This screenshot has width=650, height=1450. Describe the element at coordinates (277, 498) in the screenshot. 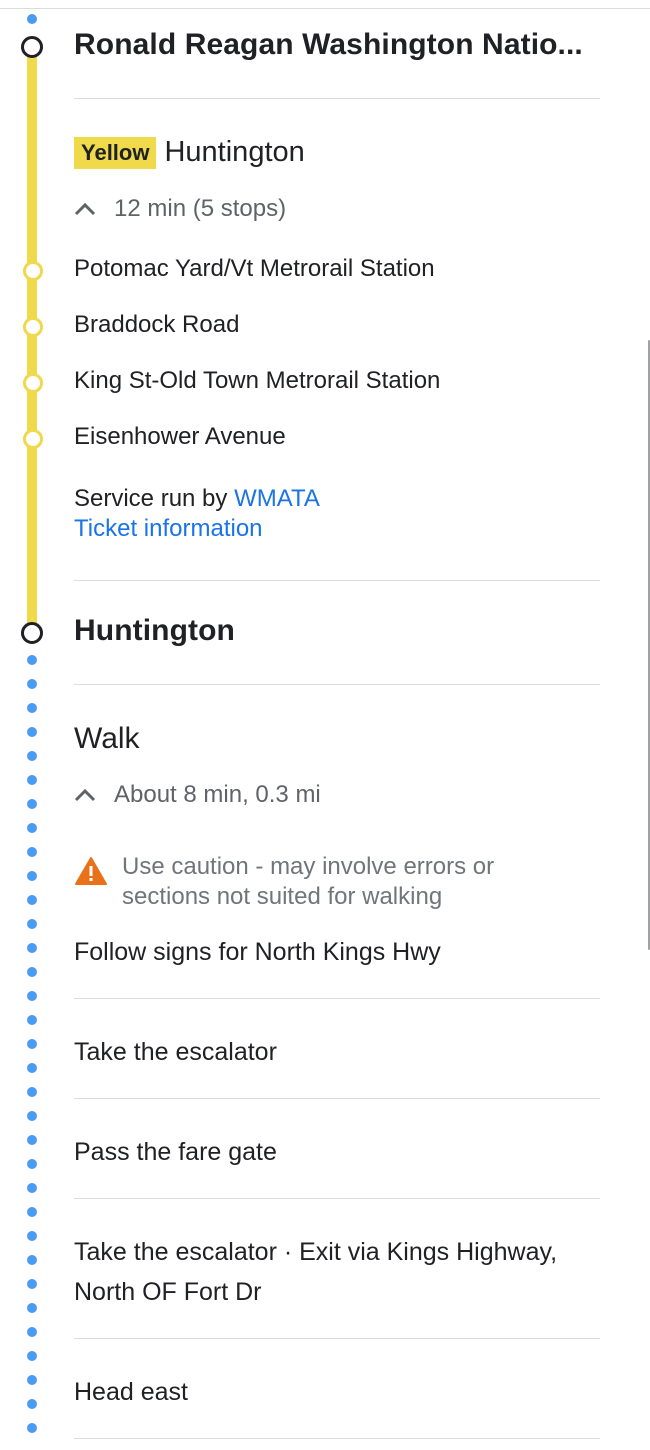

I see `agency-link: WMATA` at that location.